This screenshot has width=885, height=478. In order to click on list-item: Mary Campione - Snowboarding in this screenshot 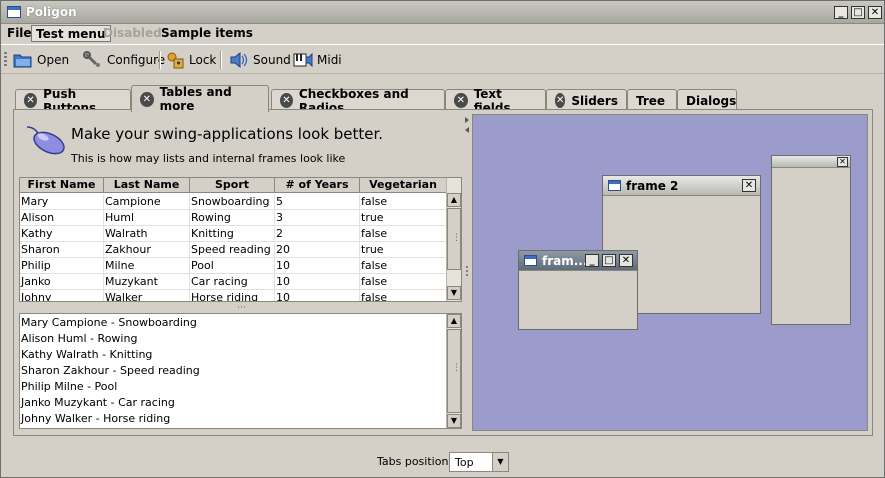, I will do `click(109, 323)`.